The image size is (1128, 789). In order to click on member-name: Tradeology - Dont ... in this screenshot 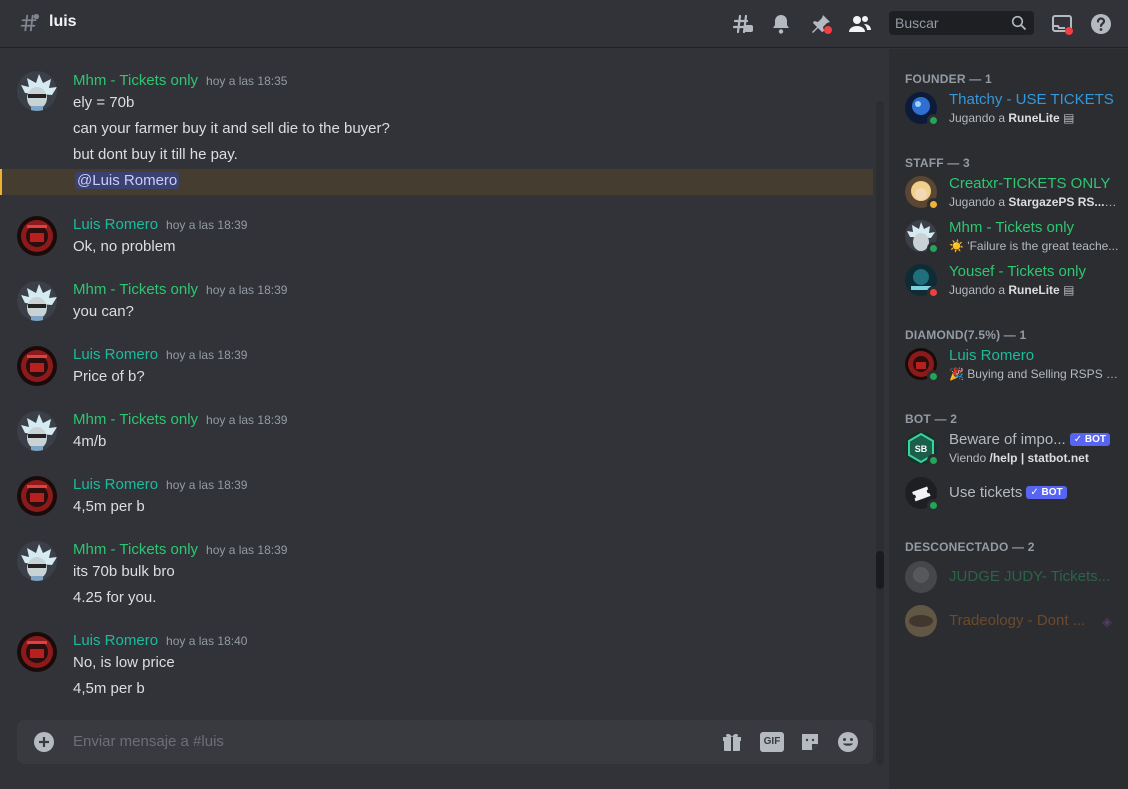, I will do `click(1017, 620)`.